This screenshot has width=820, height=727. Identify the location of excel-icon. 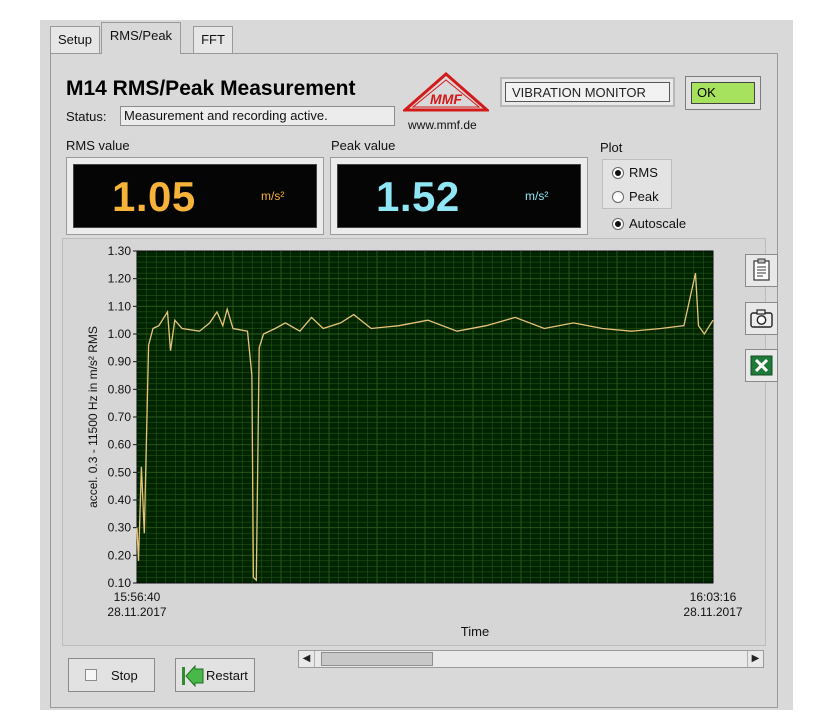
(761, 365).